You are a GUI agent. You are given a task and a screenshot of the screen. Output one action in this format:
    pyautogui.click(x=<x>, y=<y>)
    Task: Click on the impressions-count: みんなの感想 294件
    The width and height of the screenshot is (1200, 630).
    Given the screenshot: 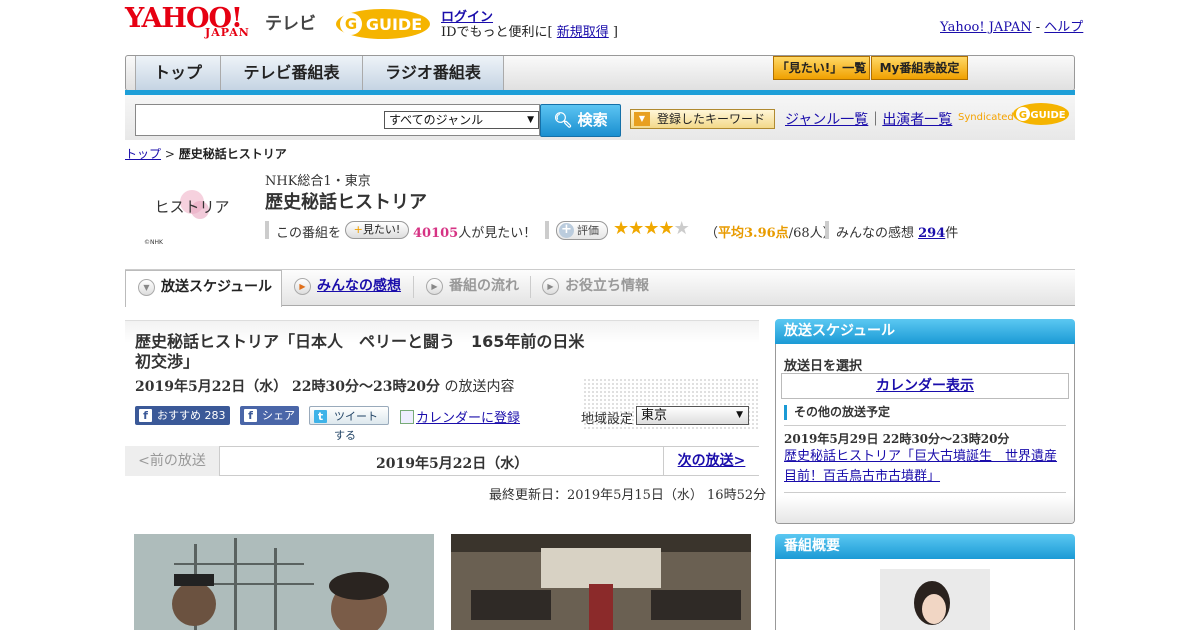 What is the action you would take?
    pyautogui.click(x=897, y=233)
    